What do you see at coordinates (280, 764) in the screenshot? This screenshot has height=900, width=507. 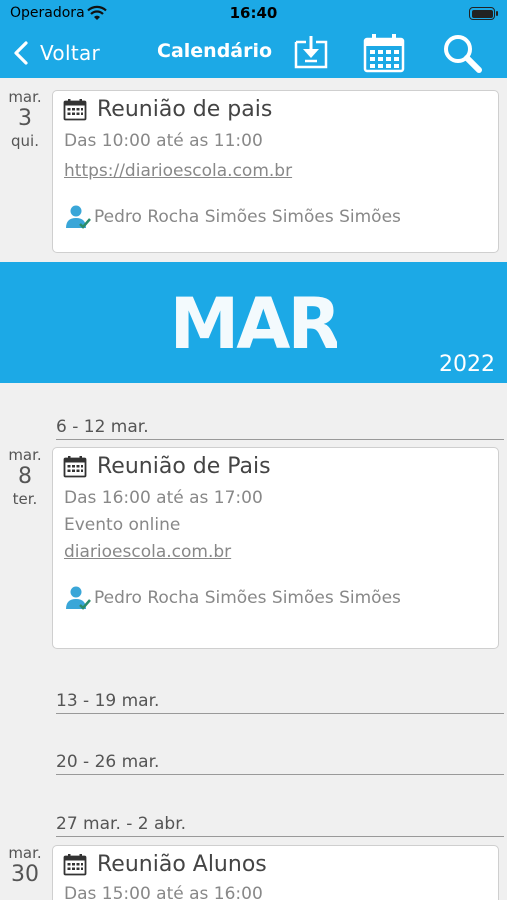 I see `week-header: 20 - 26 mar.` at bounding box center [280, 764].